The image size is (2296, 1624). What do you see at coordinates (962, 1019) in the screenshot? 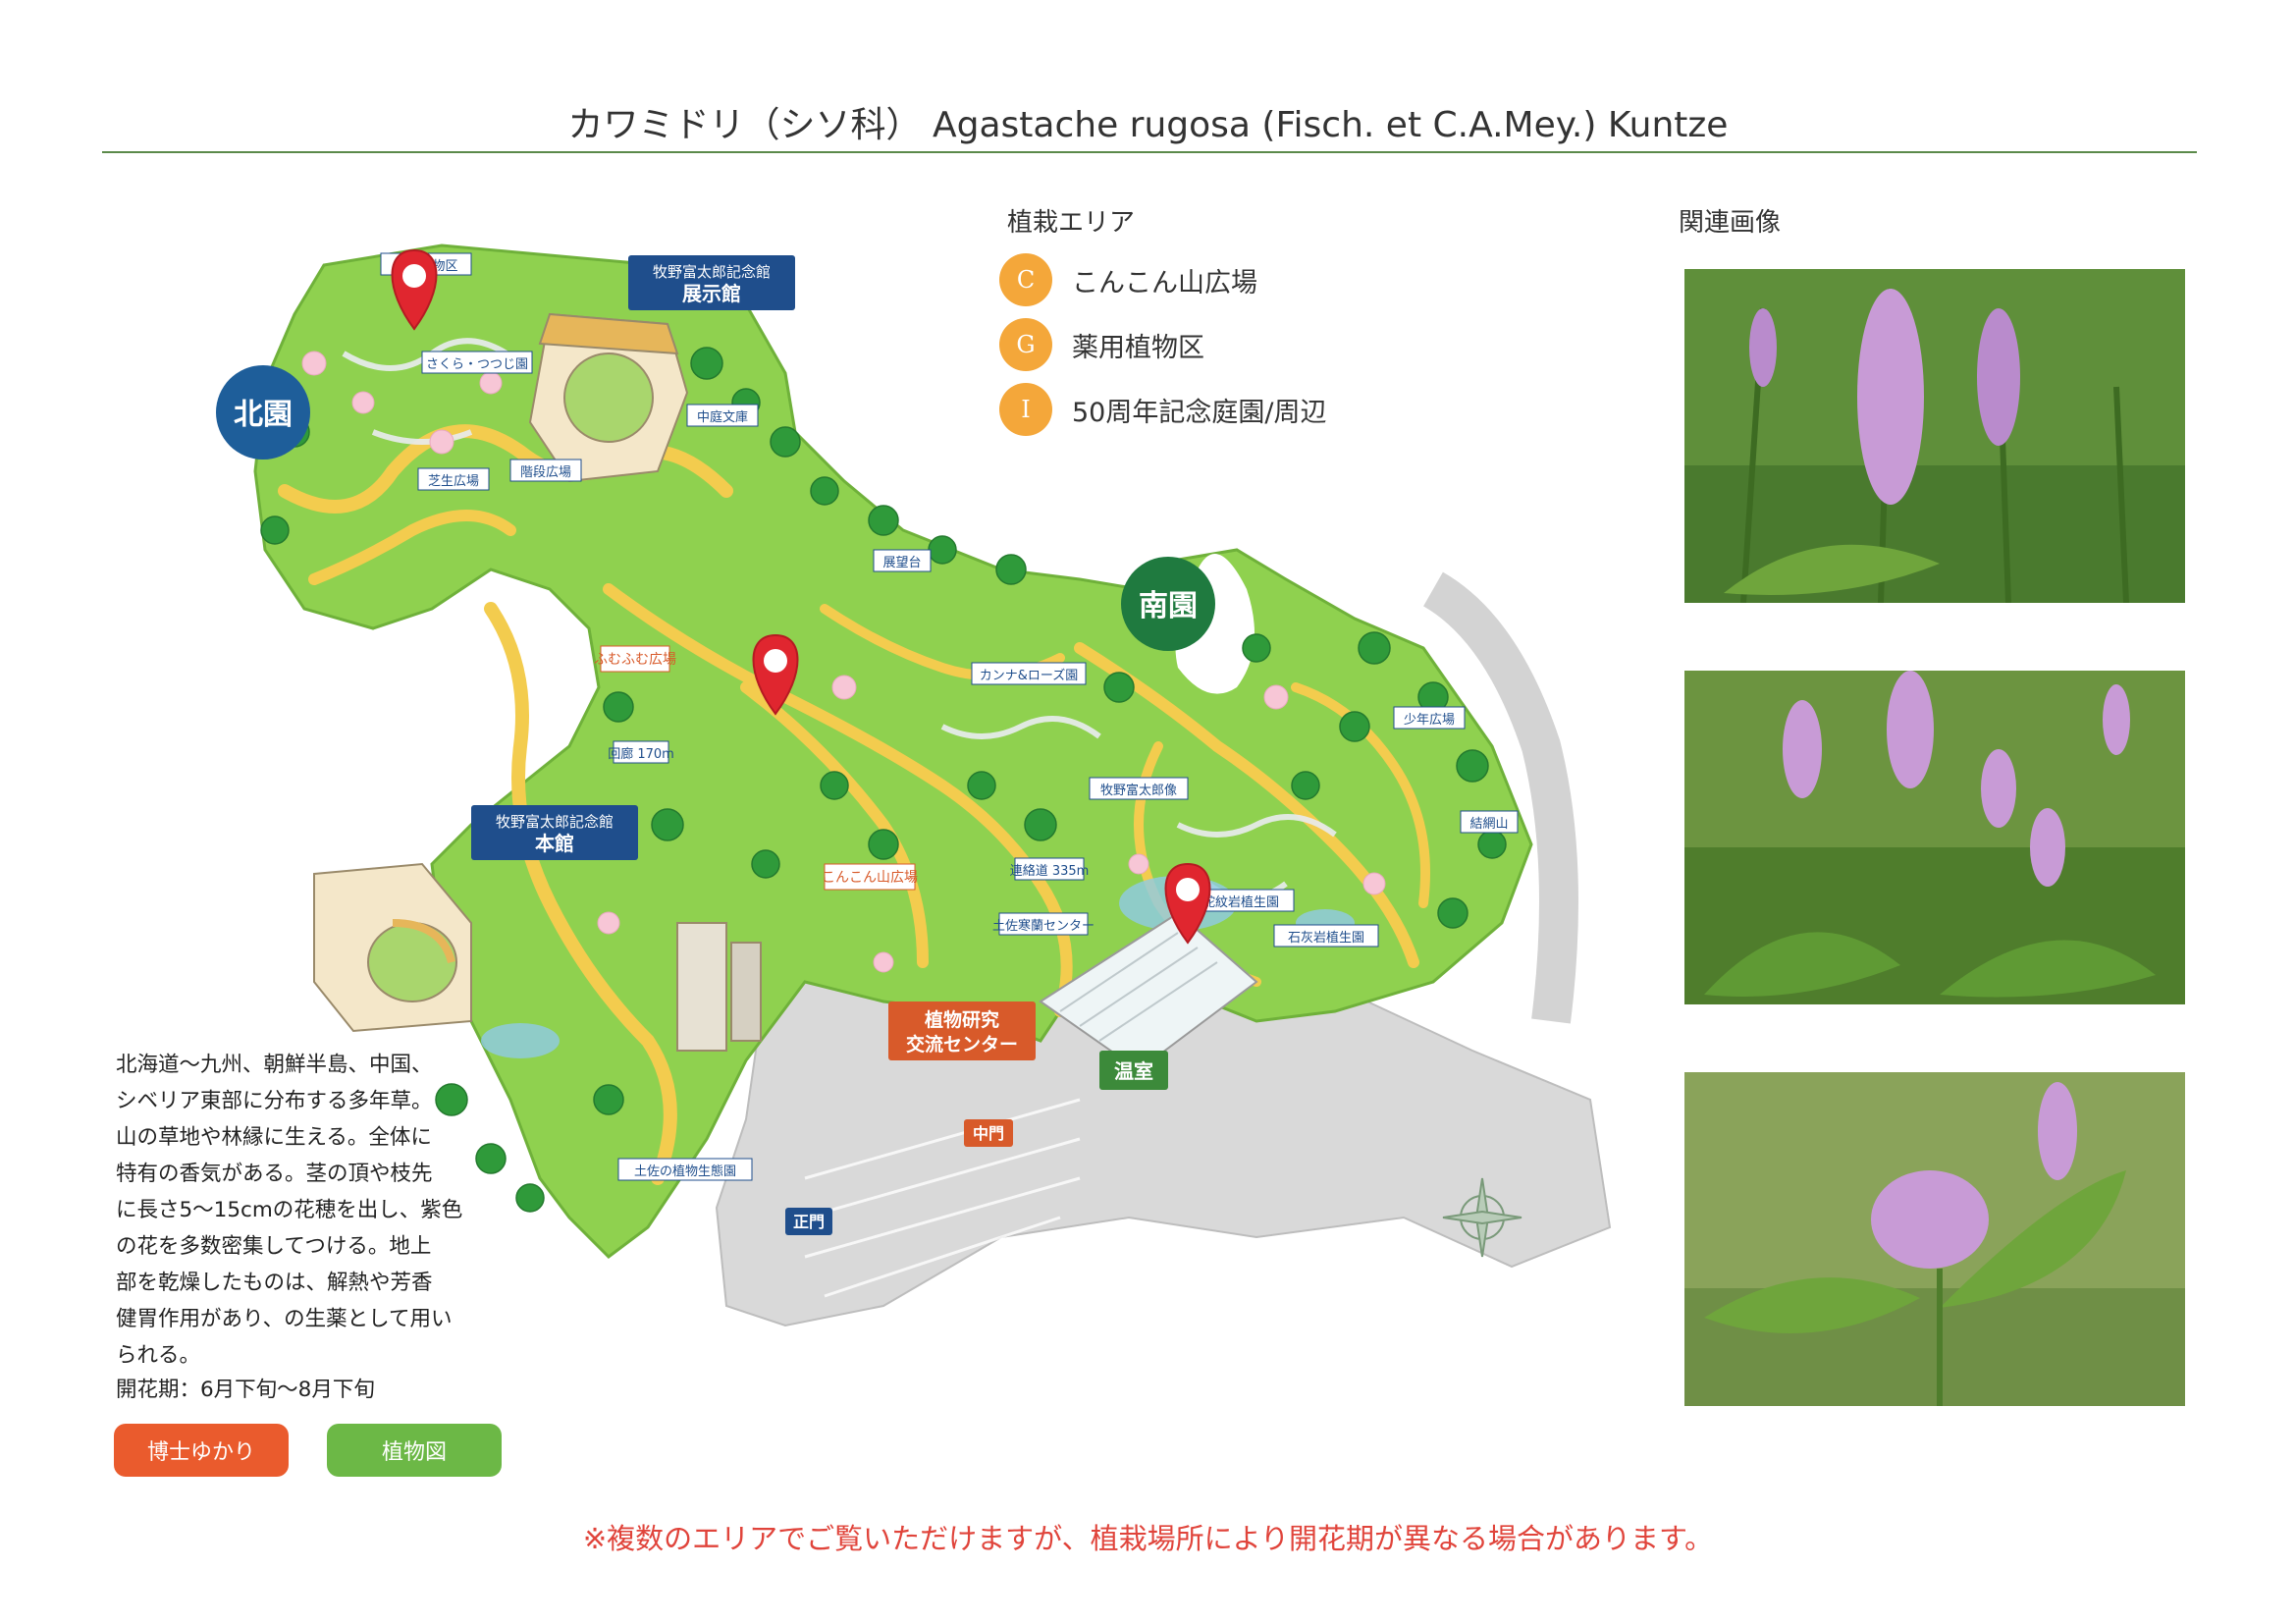
I see `svg-text: 植物研究` at bounding box center [962, 1019].